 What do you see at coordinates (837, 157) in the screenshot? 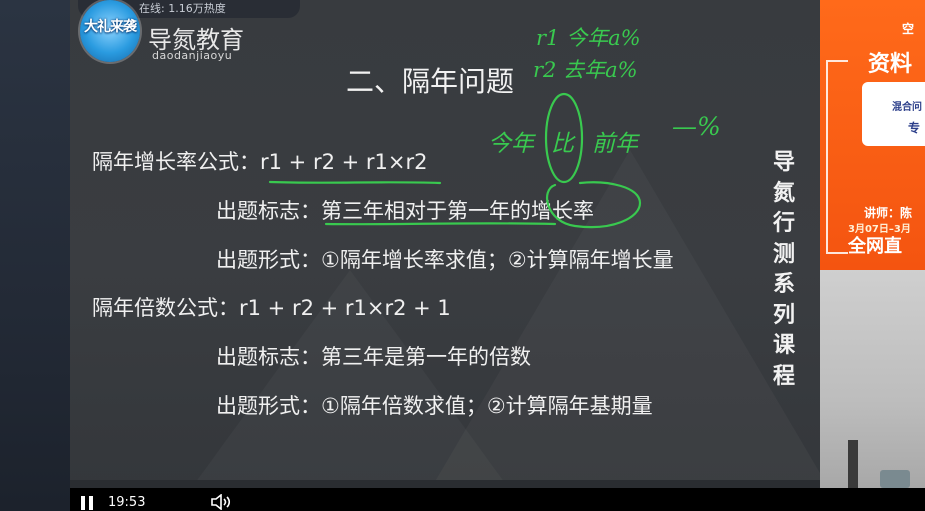
I see `promo-frame` at bounding box center [837, 157].